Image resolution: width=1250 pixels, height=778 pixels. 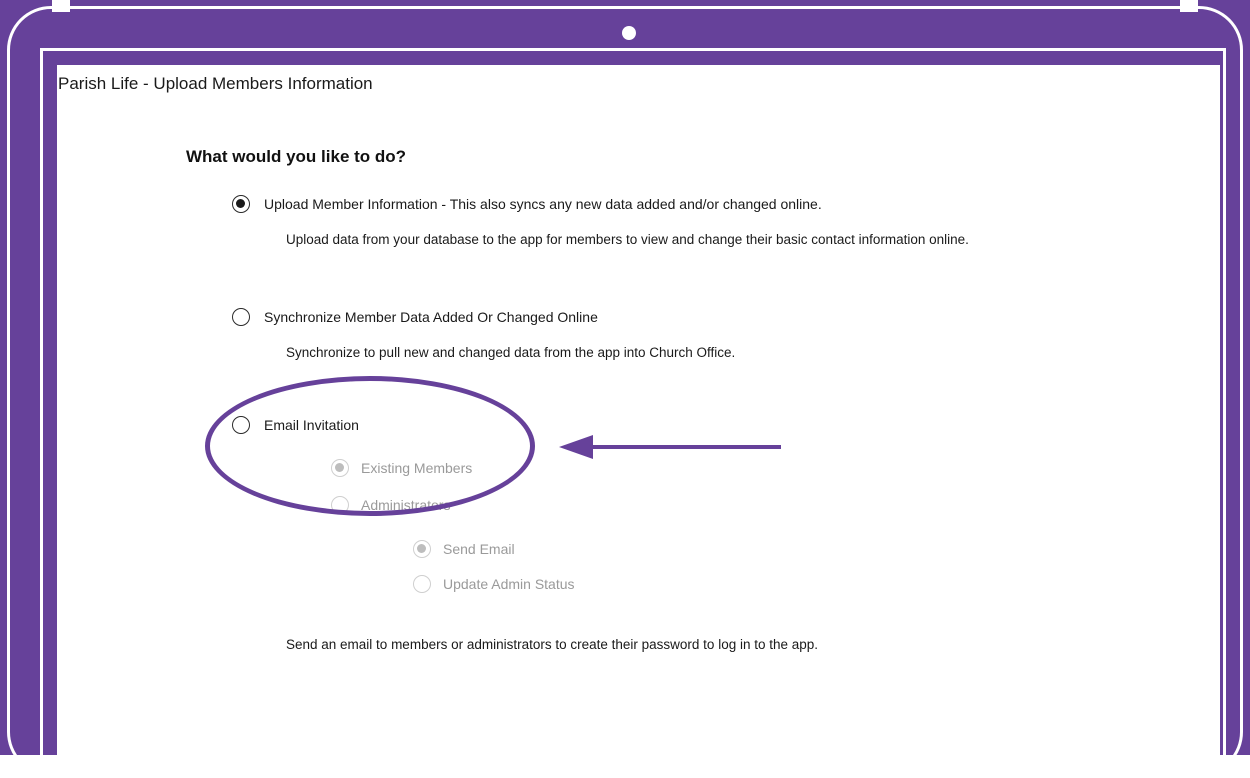 I want to click on send-email-radio, so click(x=422, y=549).